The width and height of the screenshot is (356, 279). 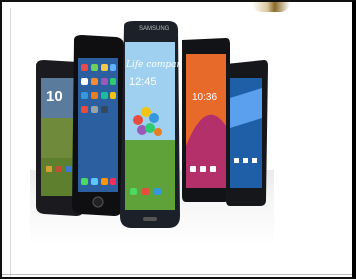 I want to click on divider-horizontal, so click(x=177, y=274).